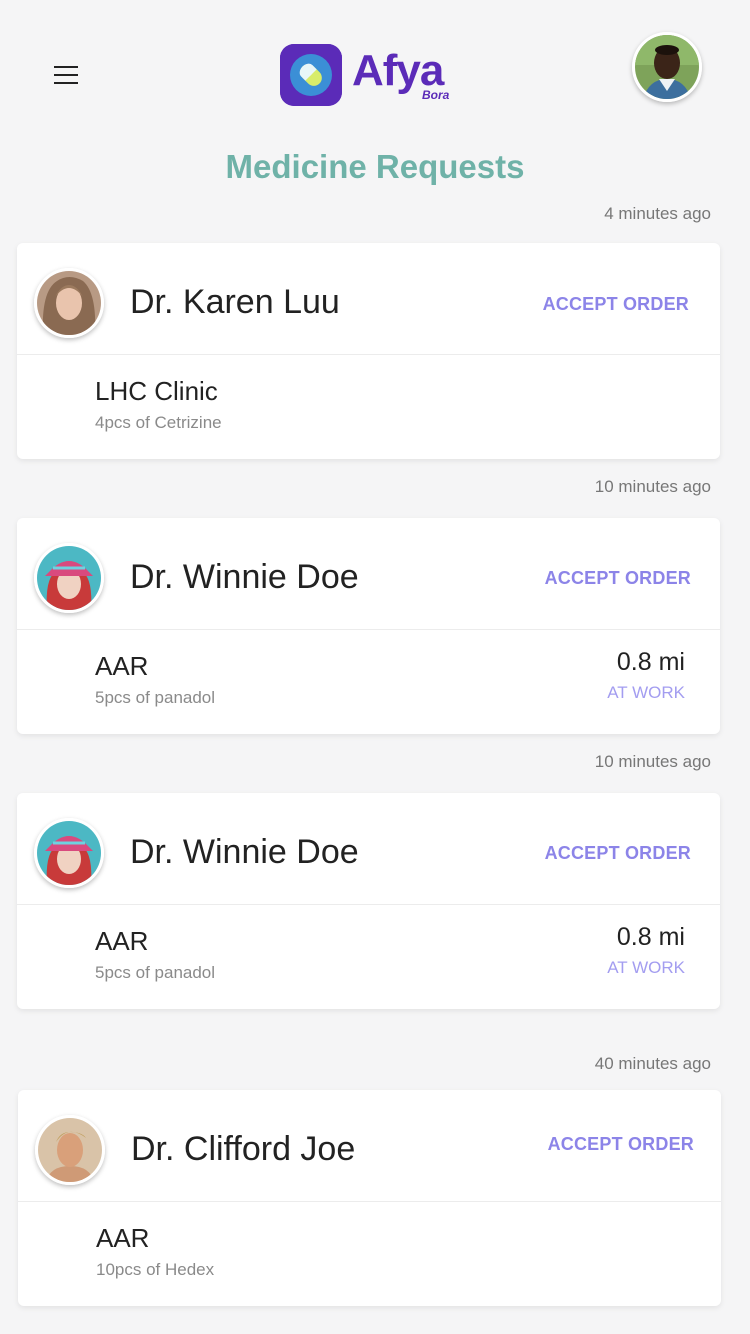  Describe the element at coordinates (243, 1149) in the screenshot. I see `doctor-name: Dr. Clifford Joe` at that location.